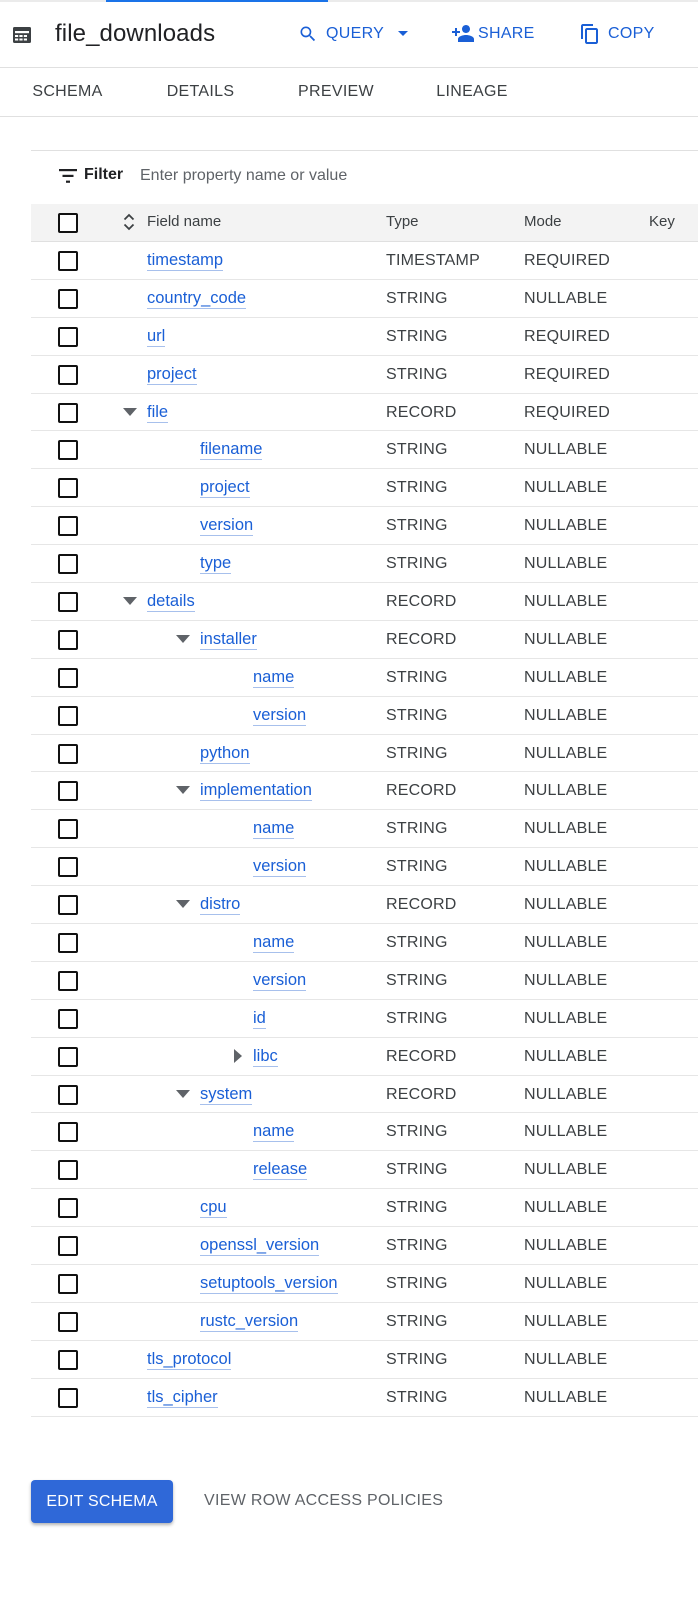  Describe the element at coordinates (68, 178) in the screenshot. I see `filter-icon` at that location.